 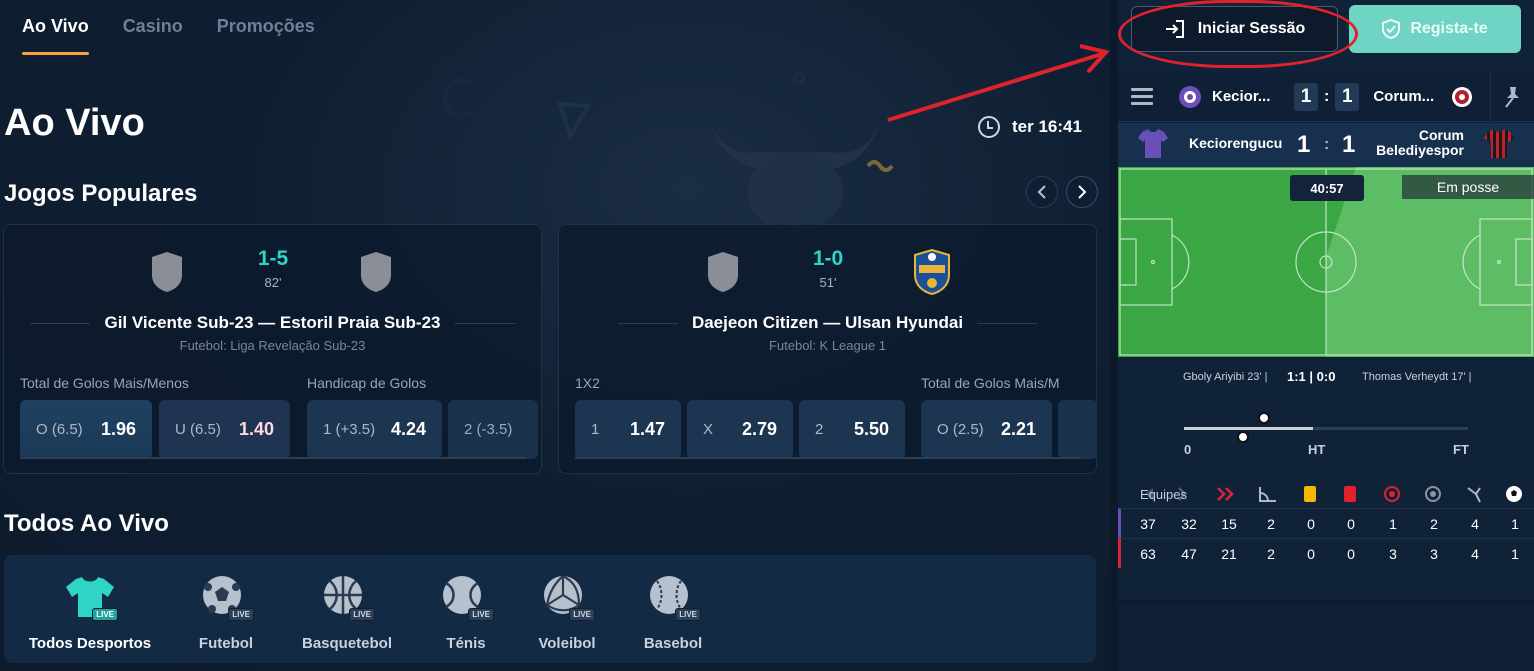 I want to click on away-team-name: Corum Belediyespor, so click(x=1420, y=142).